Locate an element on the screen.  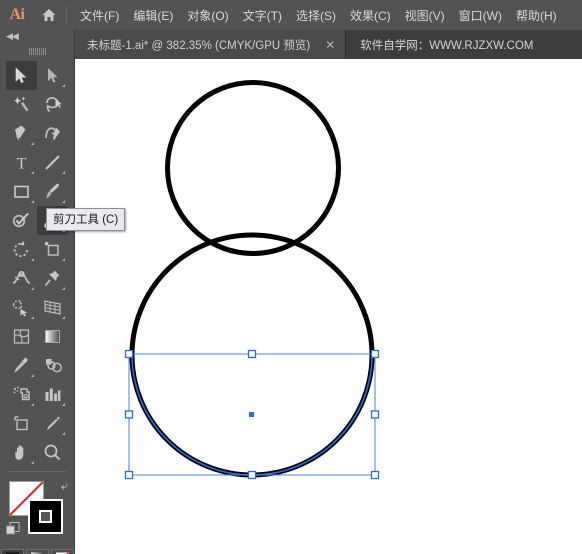
handle-middle-left is located at coordinates (129, 414).